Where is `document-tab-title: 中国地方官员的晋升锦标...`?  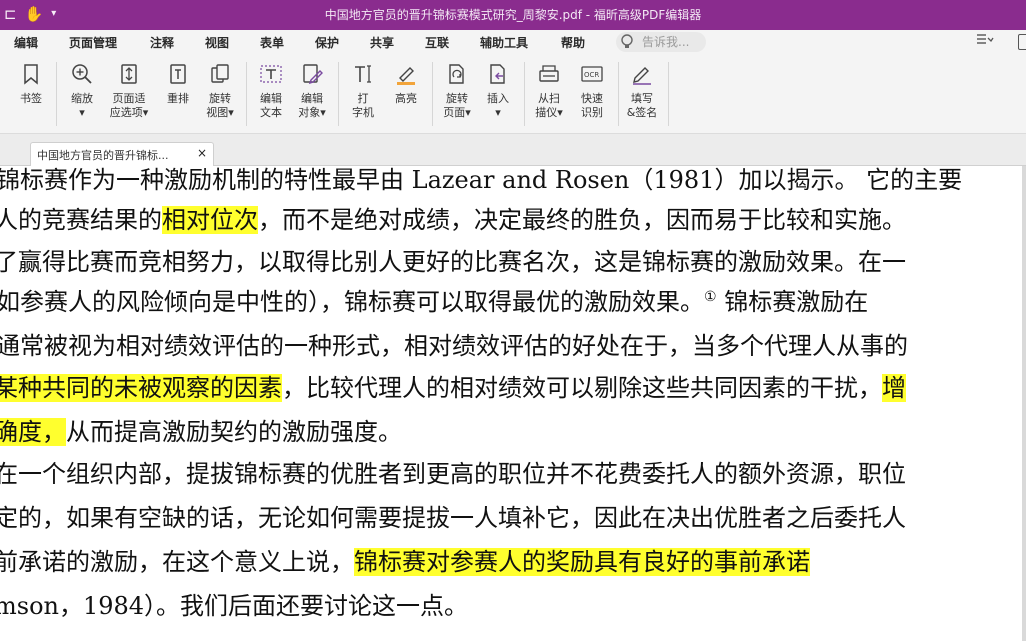
document-tab-title: 中国地方官员的晋升锦标... is located at coordinates (103, 155).